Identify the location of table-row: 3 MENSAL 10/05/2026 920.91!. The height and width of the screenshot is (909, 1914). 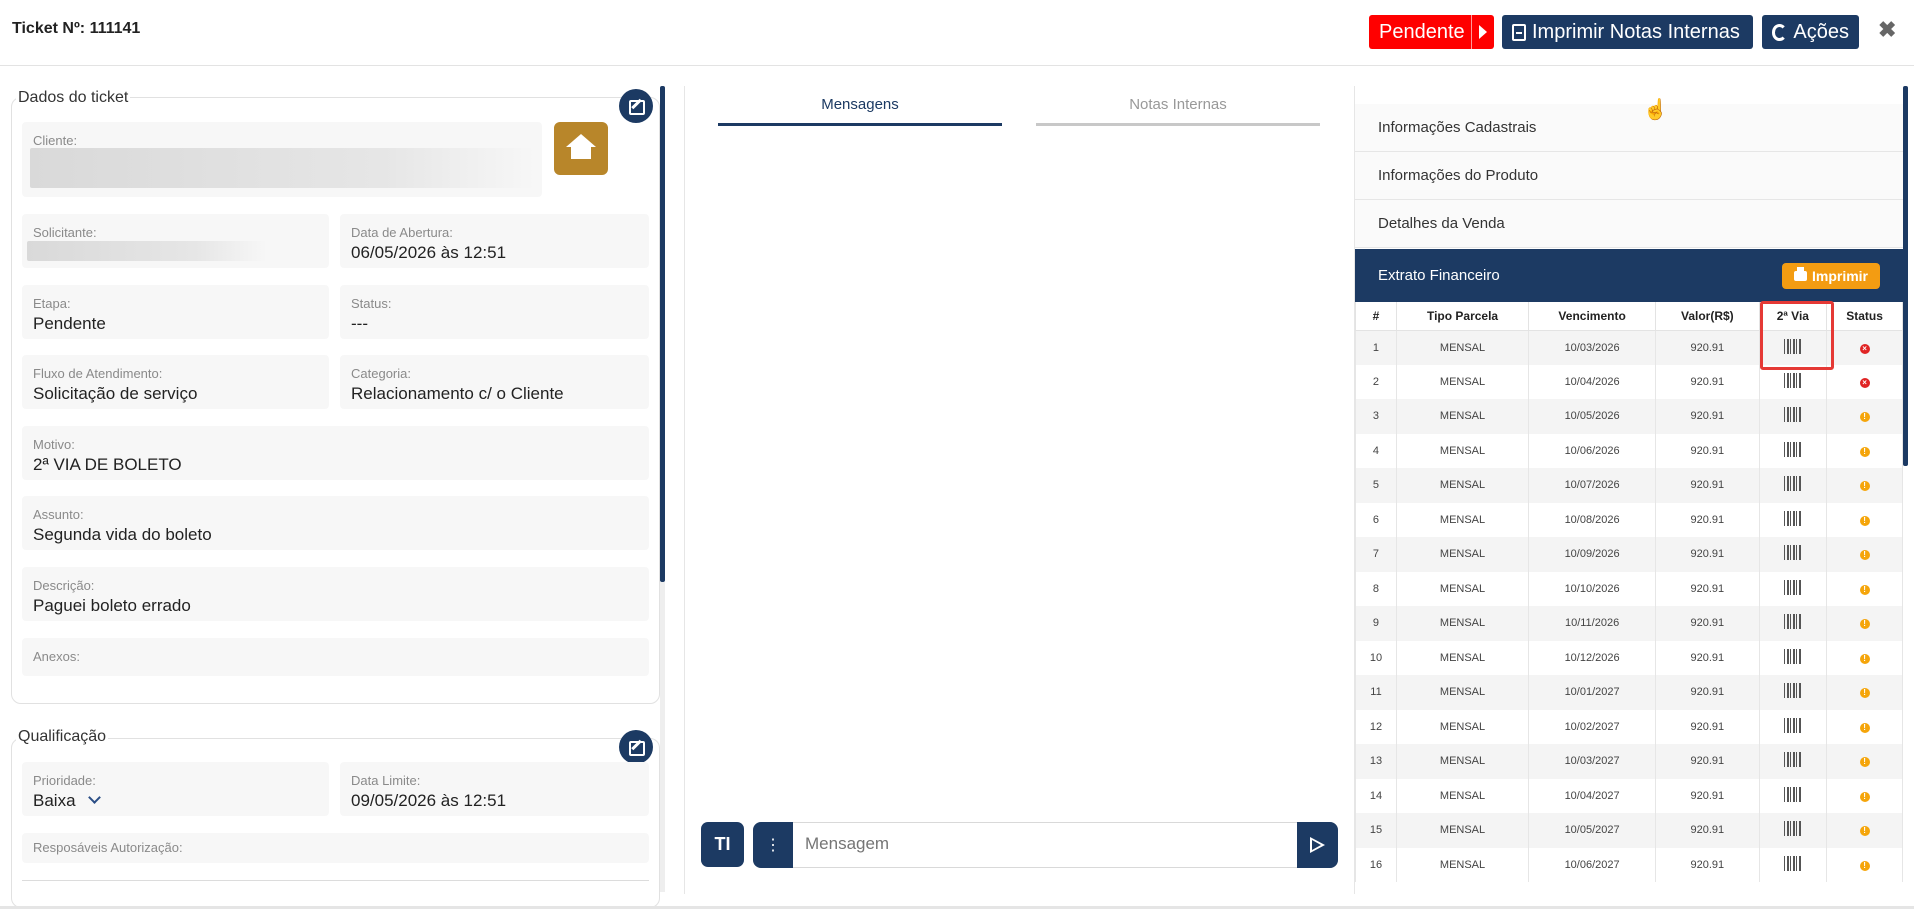
(1629, 416).